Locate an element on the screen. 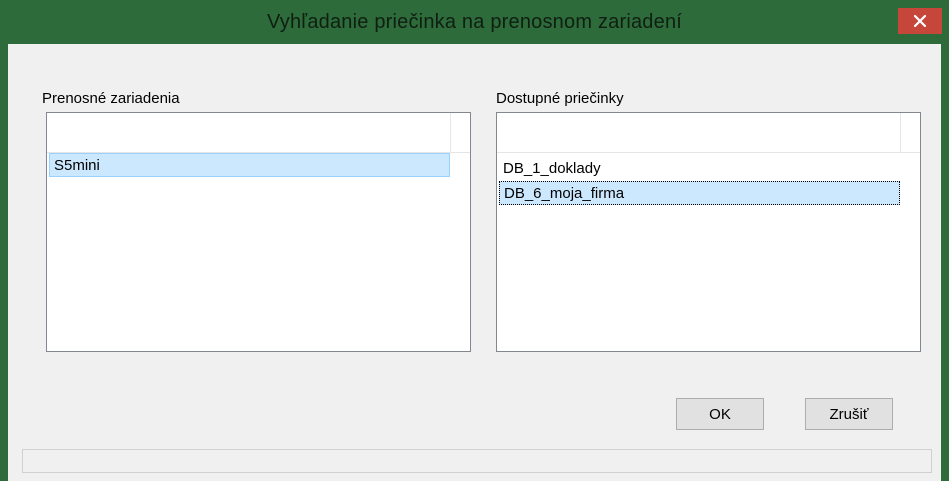 The image size is (949, 481). close-button is located at coordinates (920, 21).